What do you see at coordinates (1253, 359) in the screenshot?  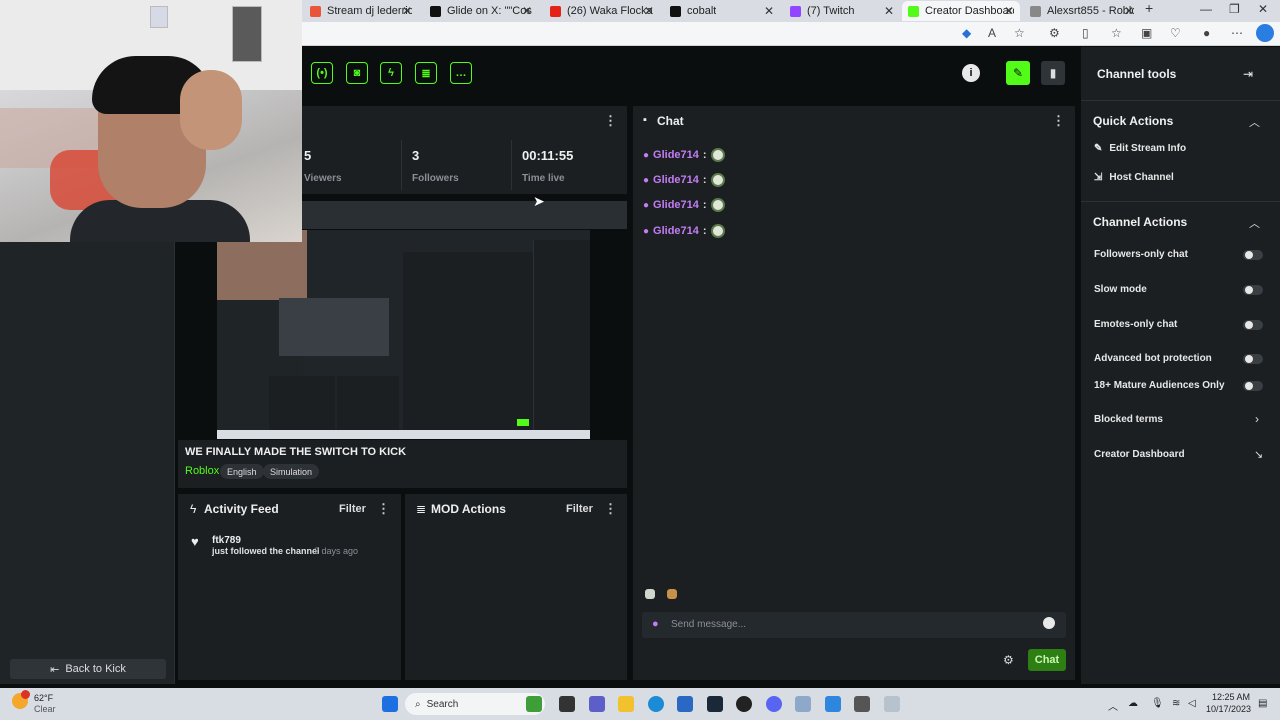 I see `bot-protection-toggle` at bounding box center [1253, 359].